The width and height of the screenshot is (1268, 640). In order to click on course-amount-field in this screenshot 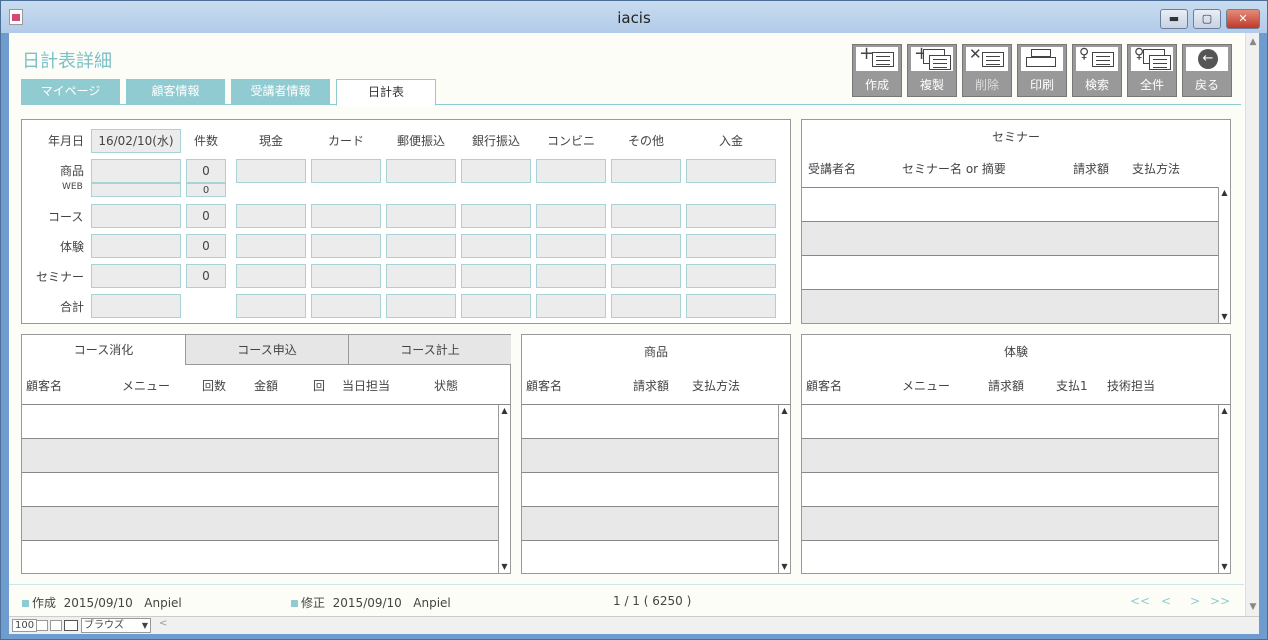, I will do `click(136, 216)`.